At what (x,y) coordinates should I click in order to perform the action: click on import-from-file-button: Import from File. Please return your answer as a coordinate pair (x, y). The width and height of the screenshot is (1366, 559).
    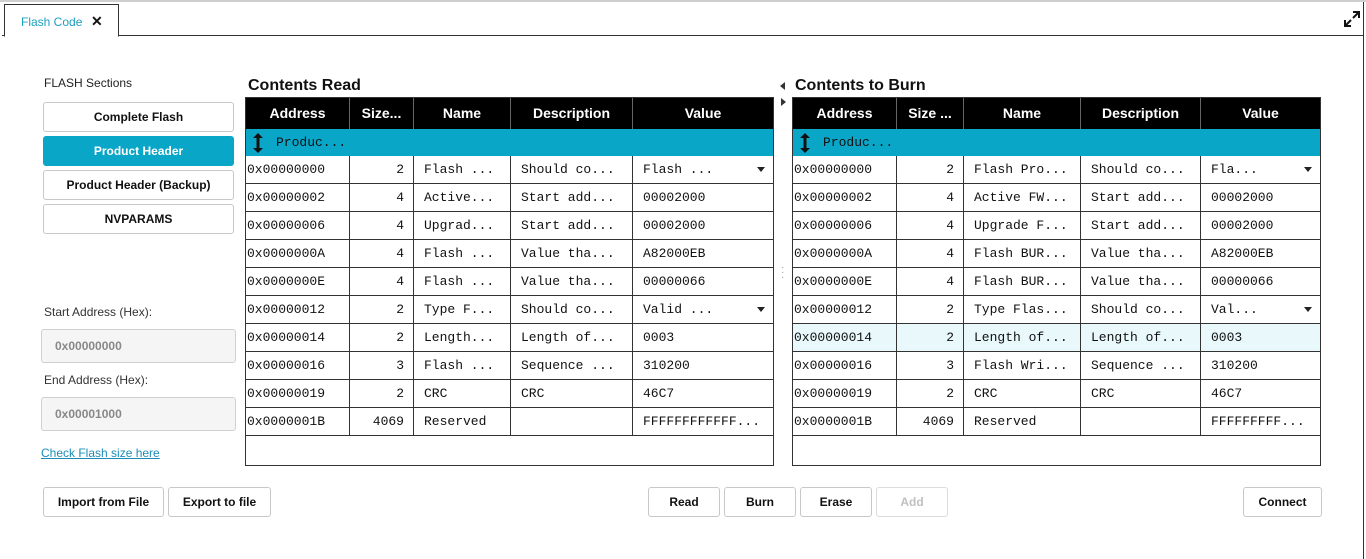
    Looking at the image, I should click on (103, 502).